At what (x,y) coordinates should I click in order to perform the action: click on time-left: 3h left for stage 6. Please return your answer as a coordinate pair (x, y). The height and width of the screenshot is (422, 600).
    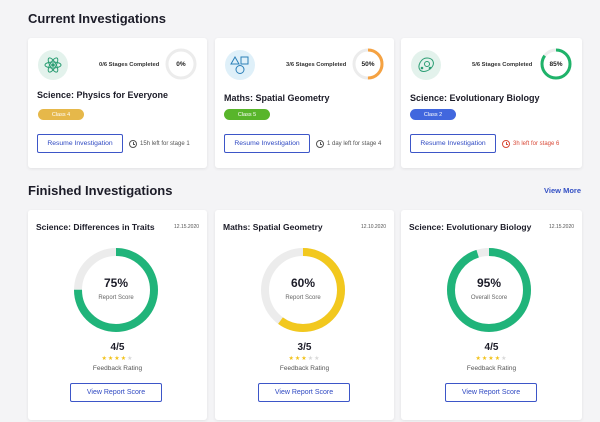
    Looking at the image, I should click on (530, 144).